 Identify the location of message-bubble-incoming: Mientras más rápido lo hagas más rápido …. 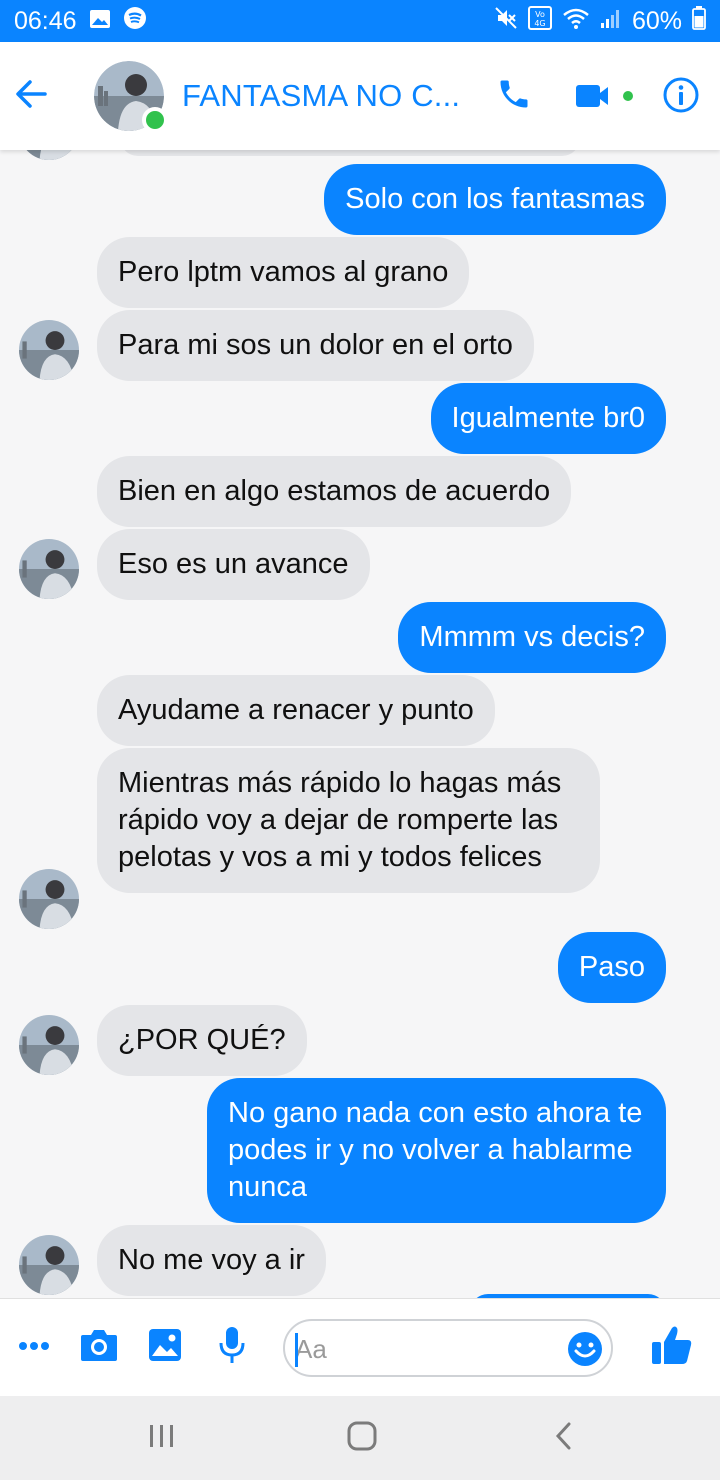
(348, 820).